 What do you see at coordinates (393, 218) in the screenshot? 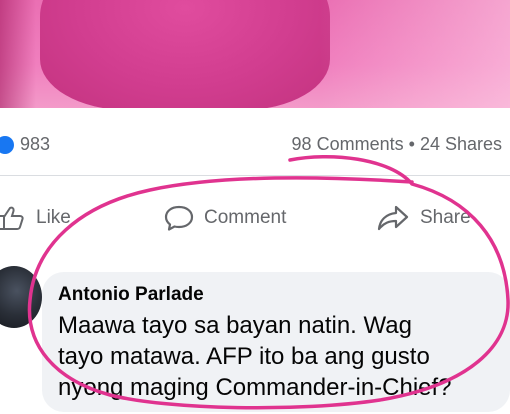
I see `share-icon` at bounding box center [393, 218].